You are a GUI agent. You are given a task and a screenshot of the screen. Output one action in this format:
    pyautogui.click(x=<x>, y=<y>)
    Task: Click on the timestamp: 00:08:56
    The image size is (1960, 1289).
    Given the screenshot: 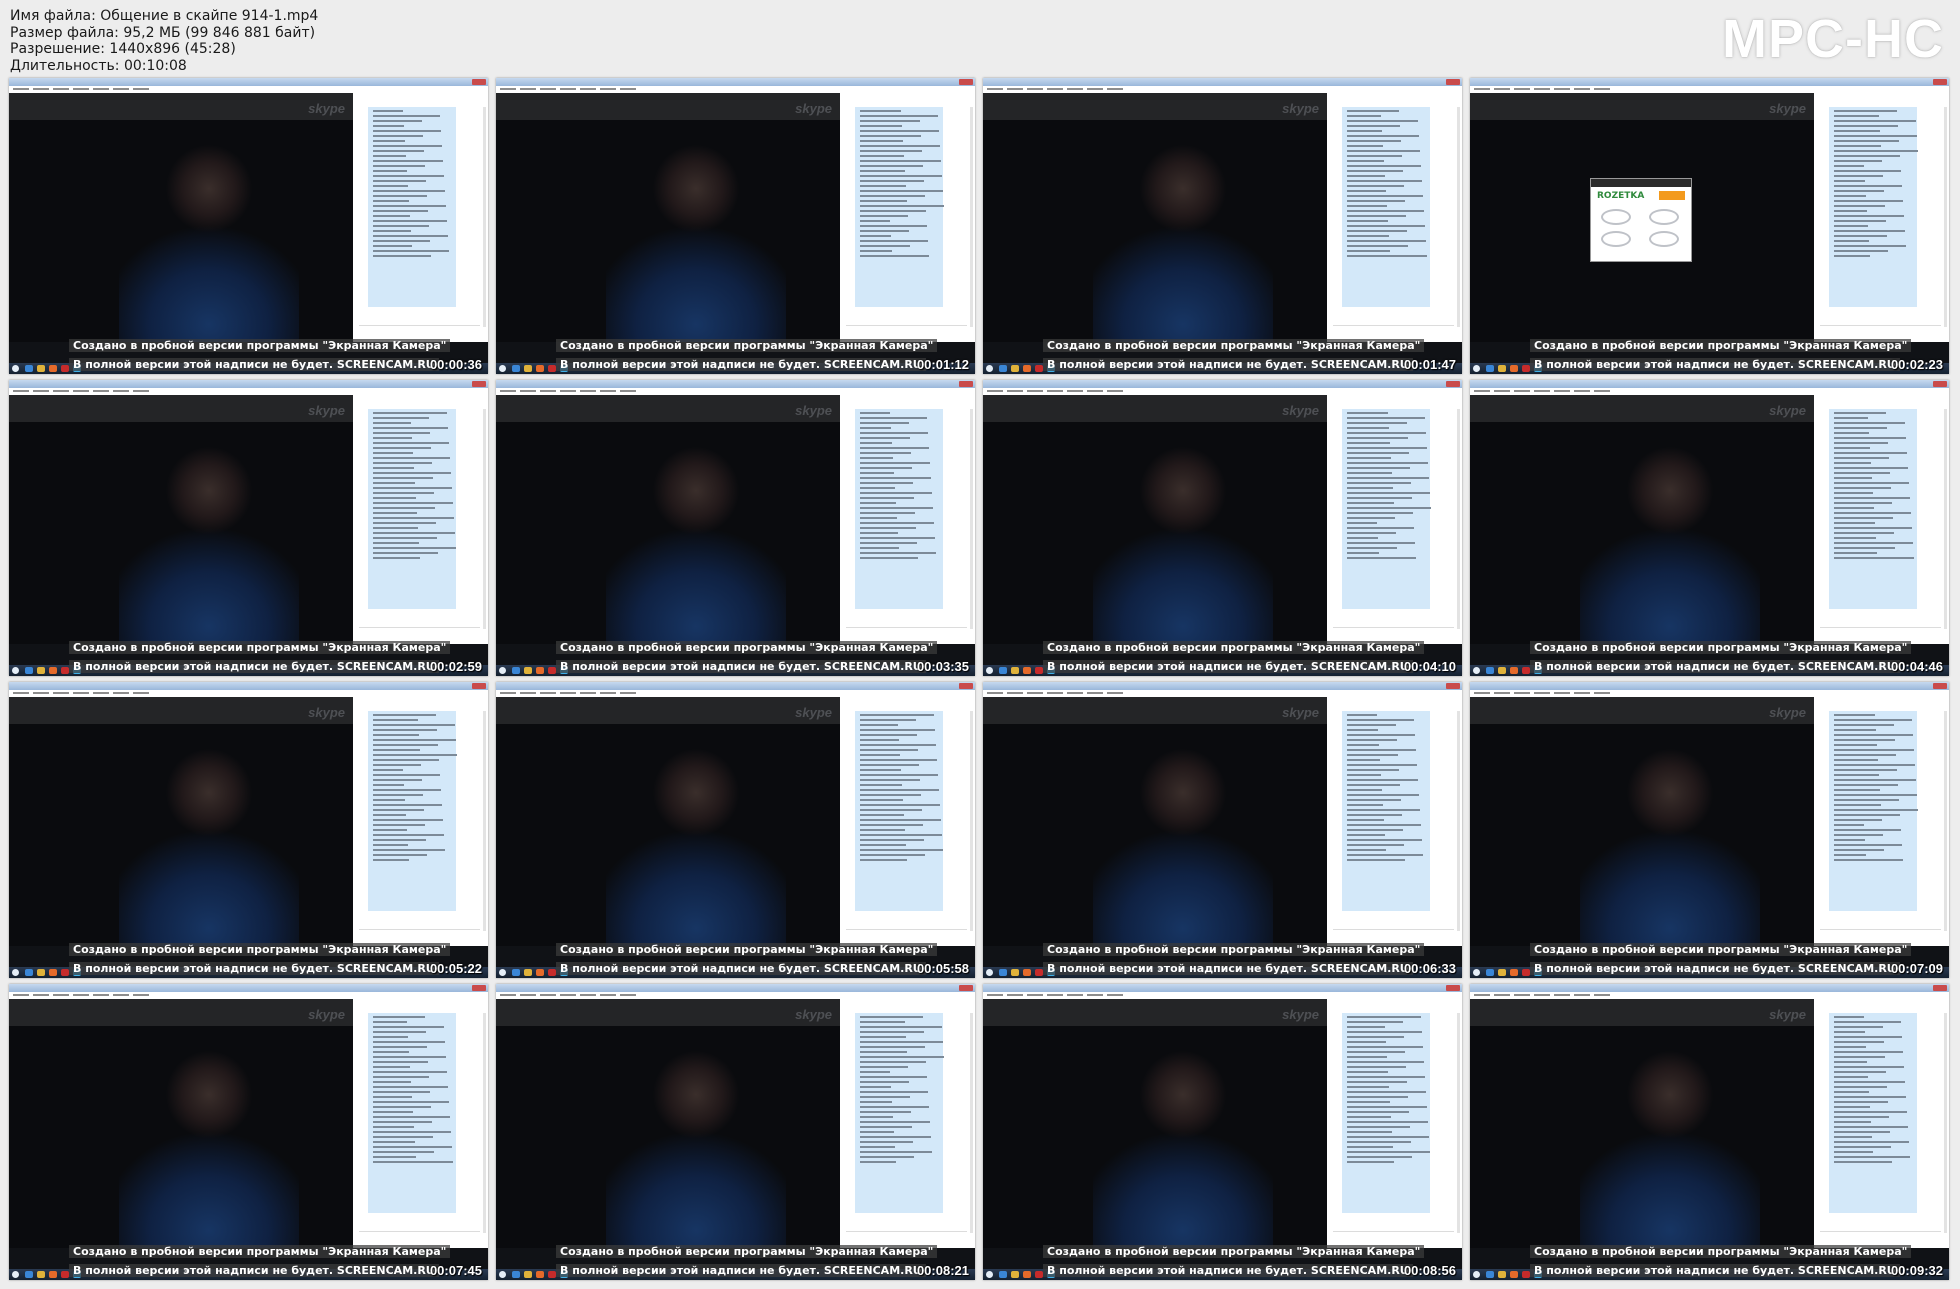 What is the action you would take?
    pyautogui.click(x=1429, y=1270)
    